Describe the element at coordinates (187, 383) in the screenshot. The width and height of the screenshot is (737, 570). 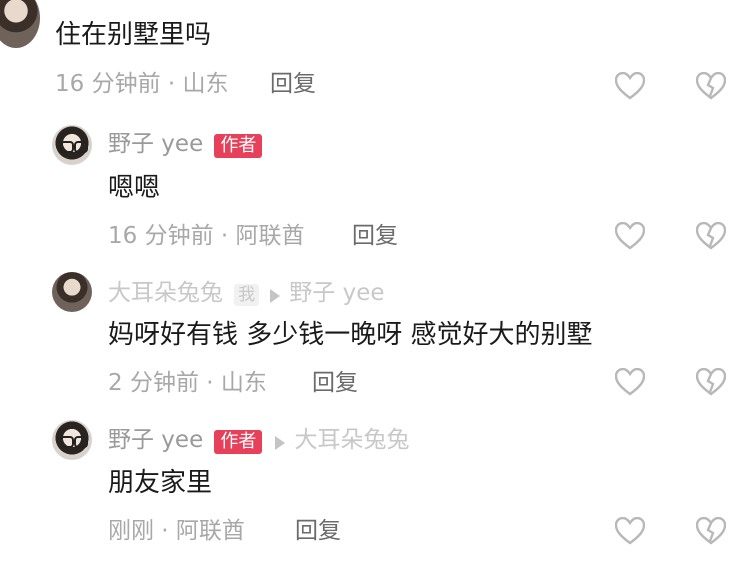
I see `reply-time: 2 分钟前 · 山东` at that location.